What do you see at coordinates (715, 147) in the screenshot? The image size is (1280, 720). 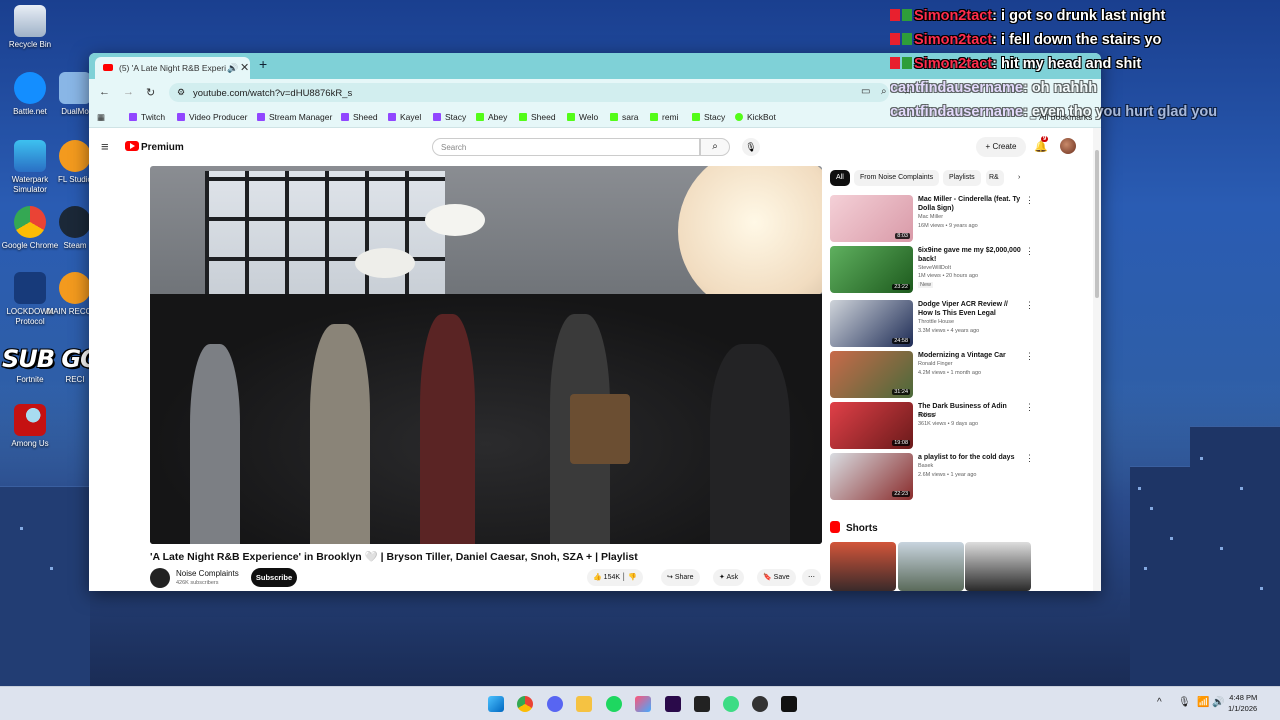 I see `search-button: ⌕` at bounding box center [715, 147].